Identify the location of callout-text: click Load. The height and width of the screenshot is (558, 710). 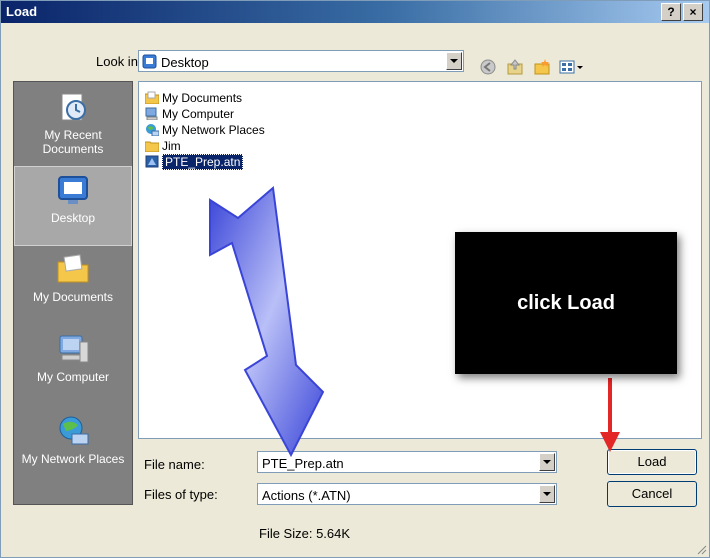
(566, 303).